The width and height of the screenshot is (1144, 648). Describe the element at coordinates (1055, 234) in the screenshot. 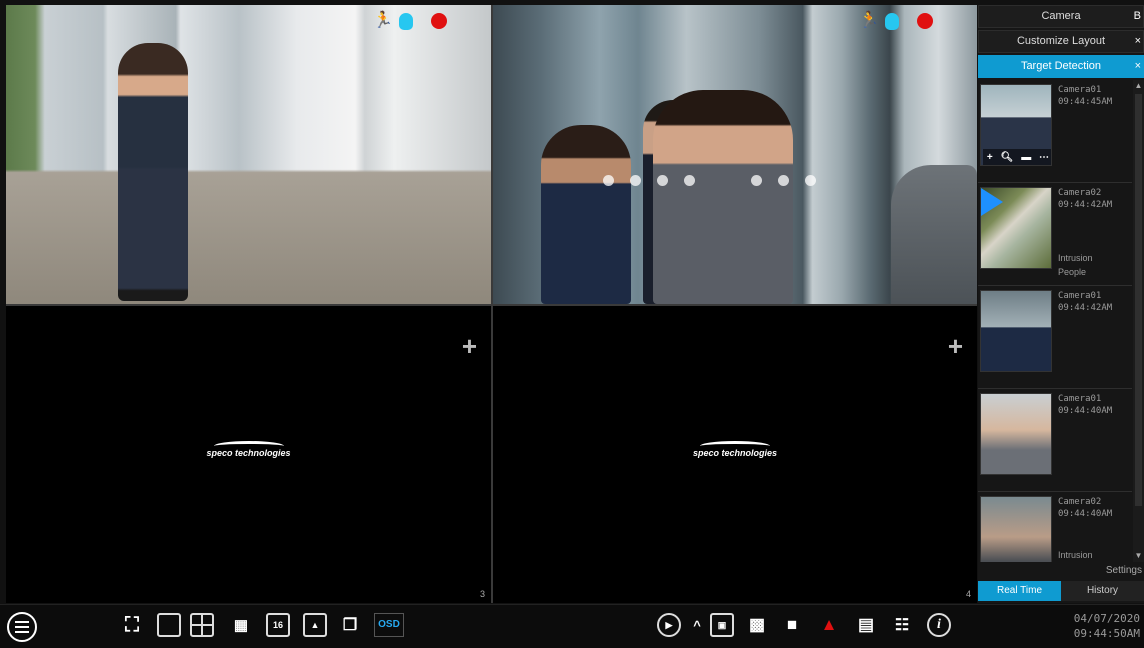

I see `list-item: Camera02 09:44:42AM Intrusion People` at that location.